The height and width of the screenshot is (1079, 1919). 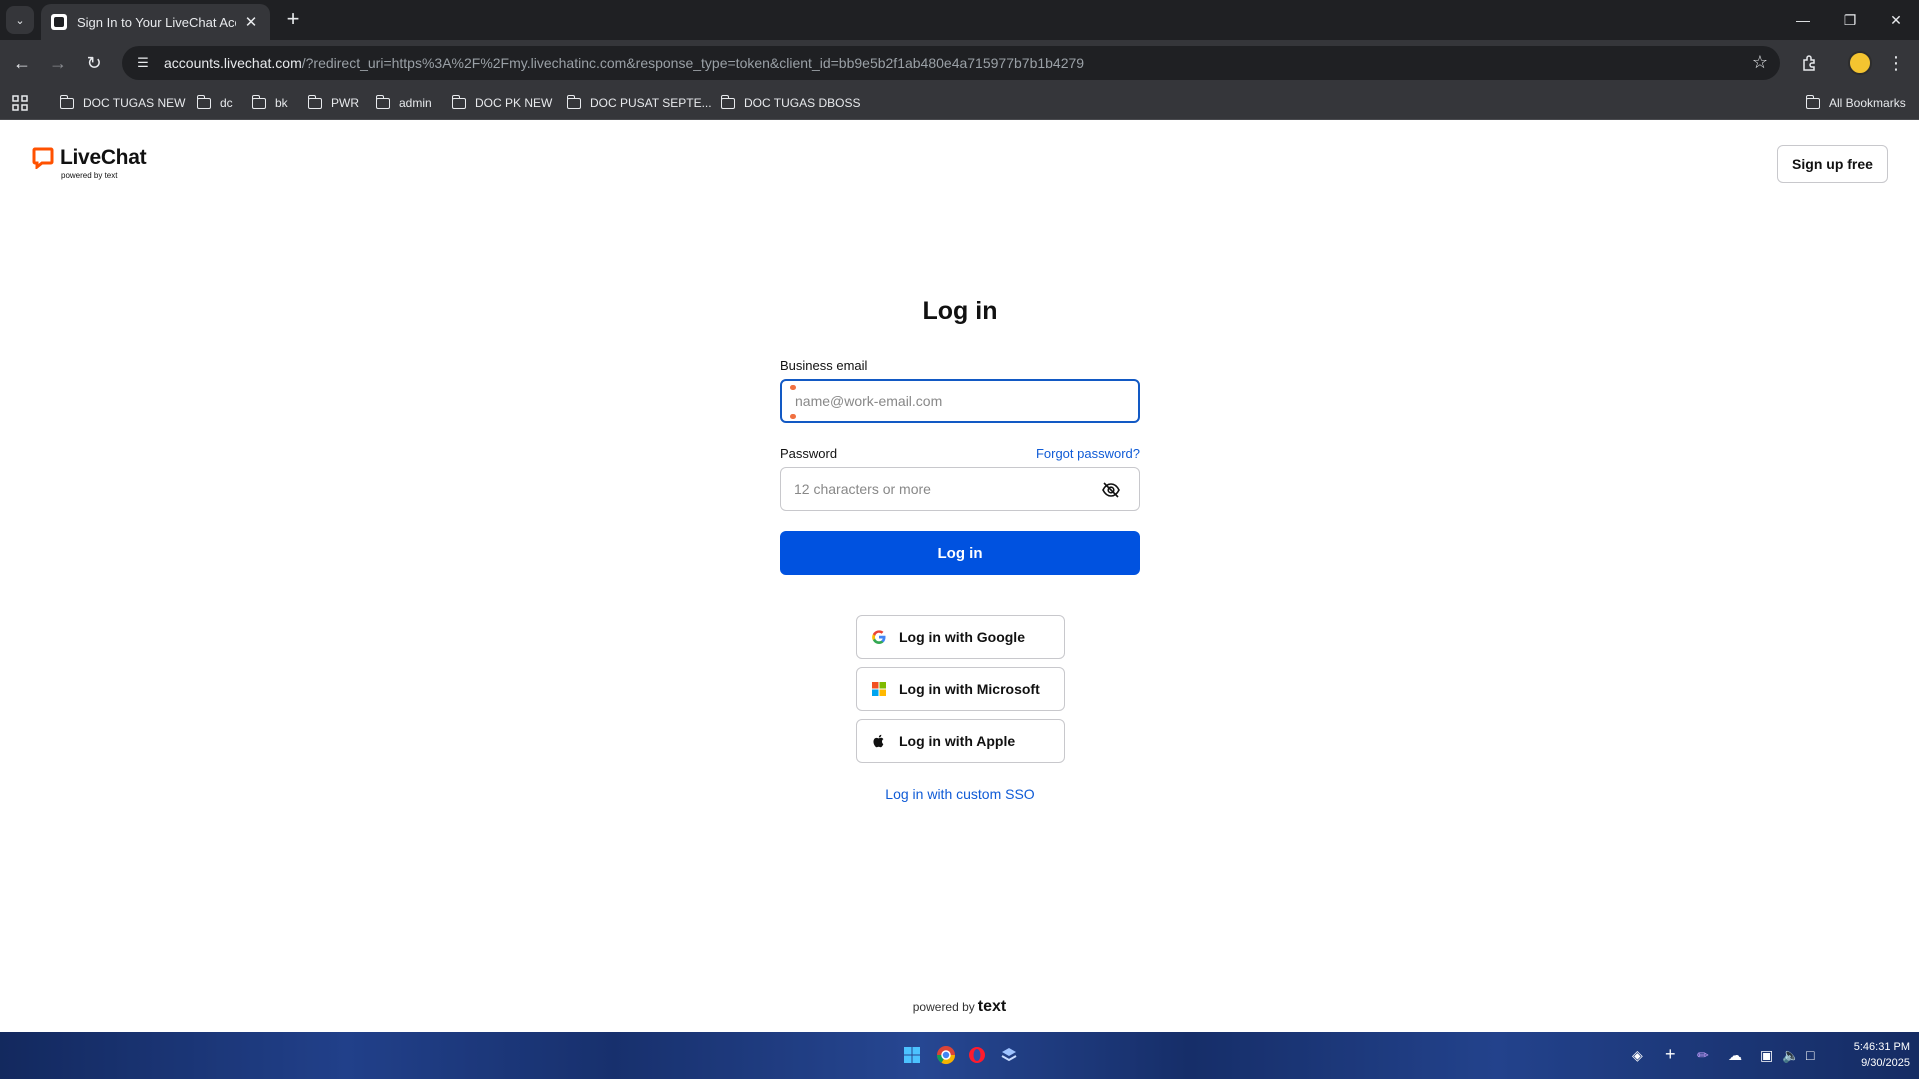 I want to click on windows-taskbar: ◈ + ✏ ☁ ▣ 🔈 □ 5:46:31 PM 9/30/2025, so click(x=959, y=1055).